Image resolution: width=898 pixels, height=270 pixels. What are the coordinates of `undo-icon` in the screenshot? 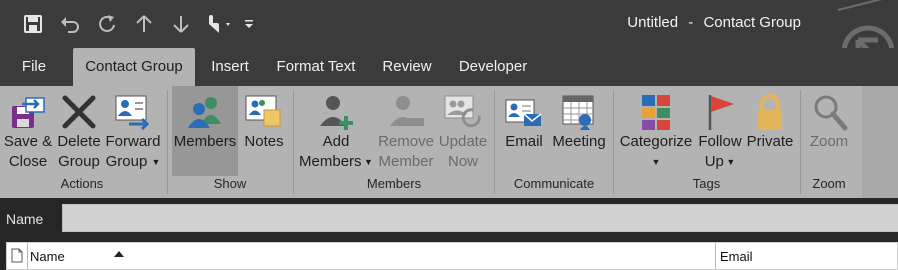 It's located at (69, 24).